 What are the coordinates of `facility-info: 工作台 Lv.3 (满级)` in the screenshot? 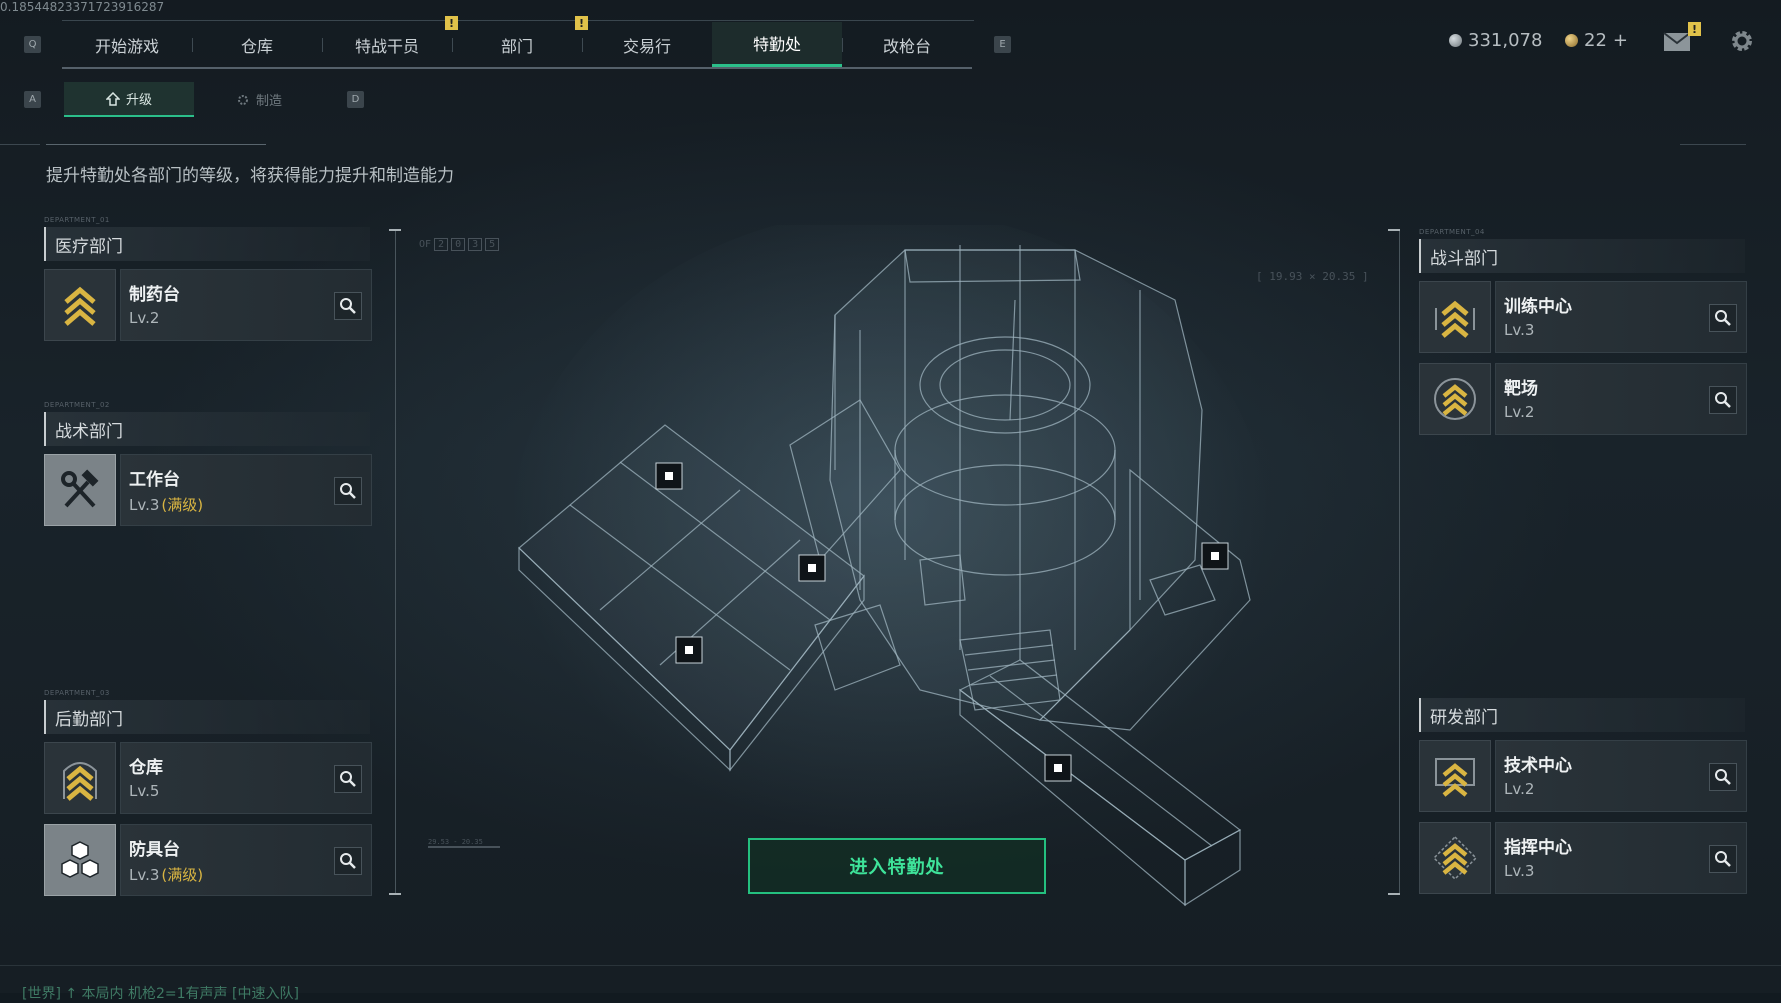 It's located at (246, 490).